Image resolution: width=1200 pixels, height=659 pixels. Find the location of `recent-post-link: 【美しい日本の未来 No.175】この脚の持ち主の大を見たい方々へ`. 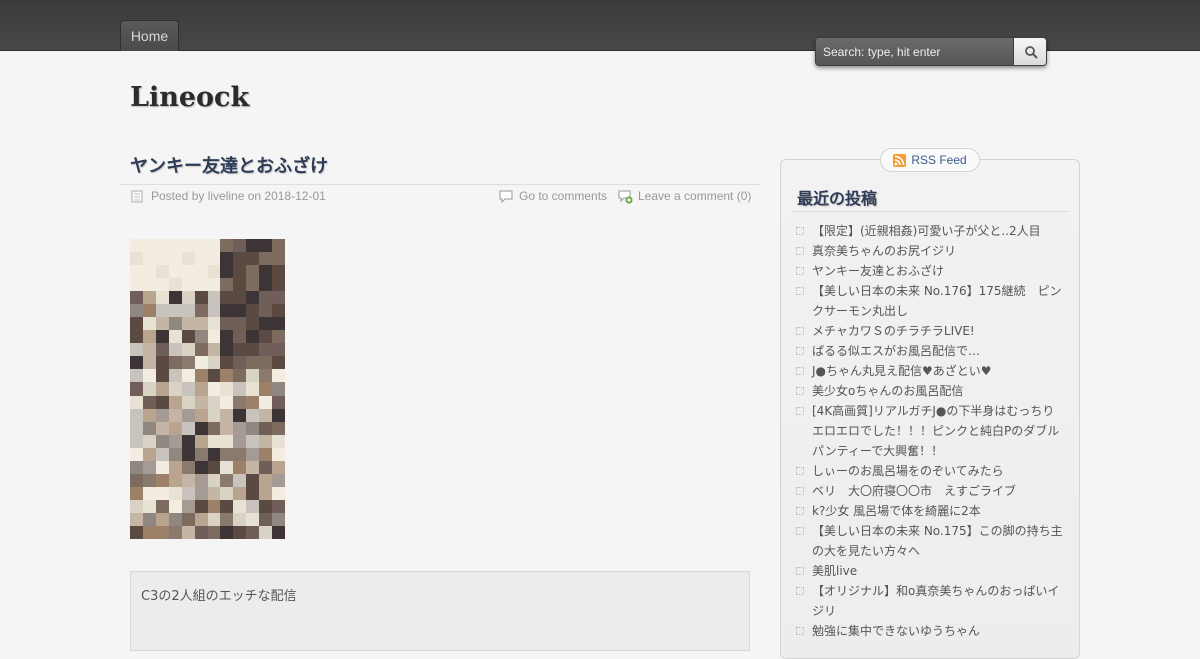

recent-post-link: 【美しい日本の未来 No.175】この脚の持ち主の大を見たい方々へ is located at coordinates (931, 541).